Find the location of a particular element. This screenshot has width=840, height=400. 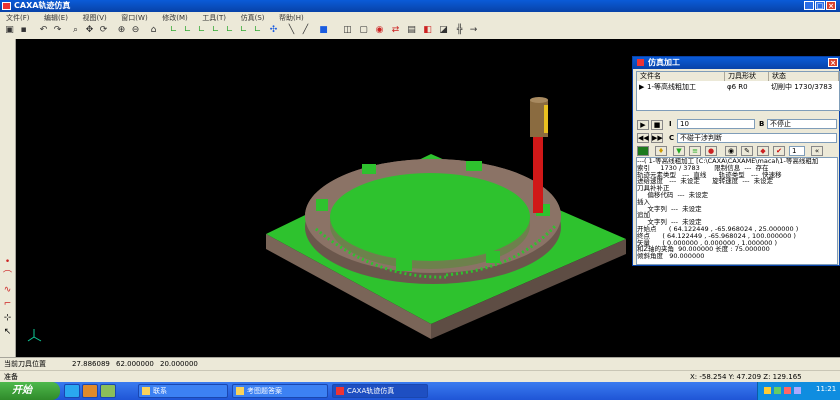

interference-select: 不碰干涉判断 is located at coordinates (757, 138).